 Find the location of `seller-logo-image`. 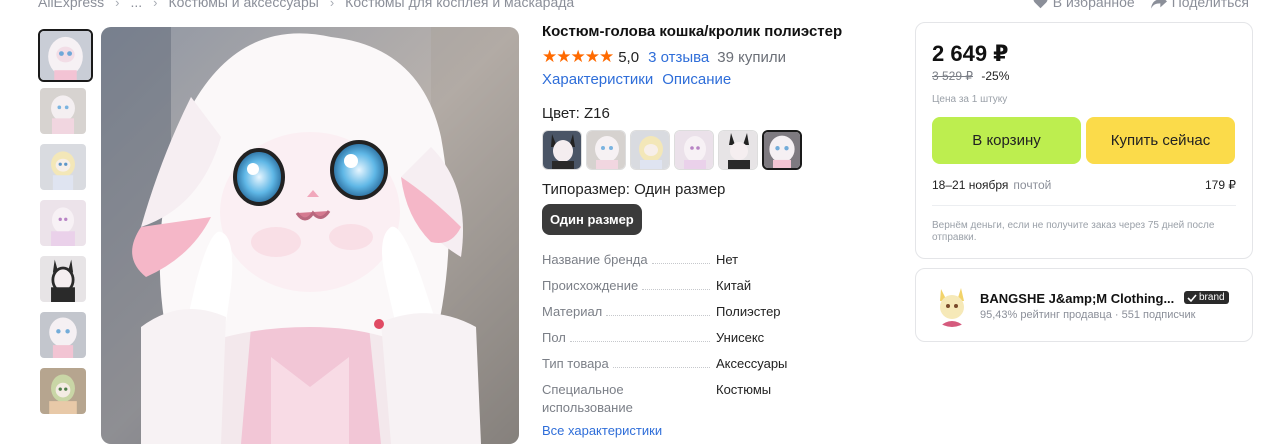

seller-logo-image is located at coordinates (952, 306).